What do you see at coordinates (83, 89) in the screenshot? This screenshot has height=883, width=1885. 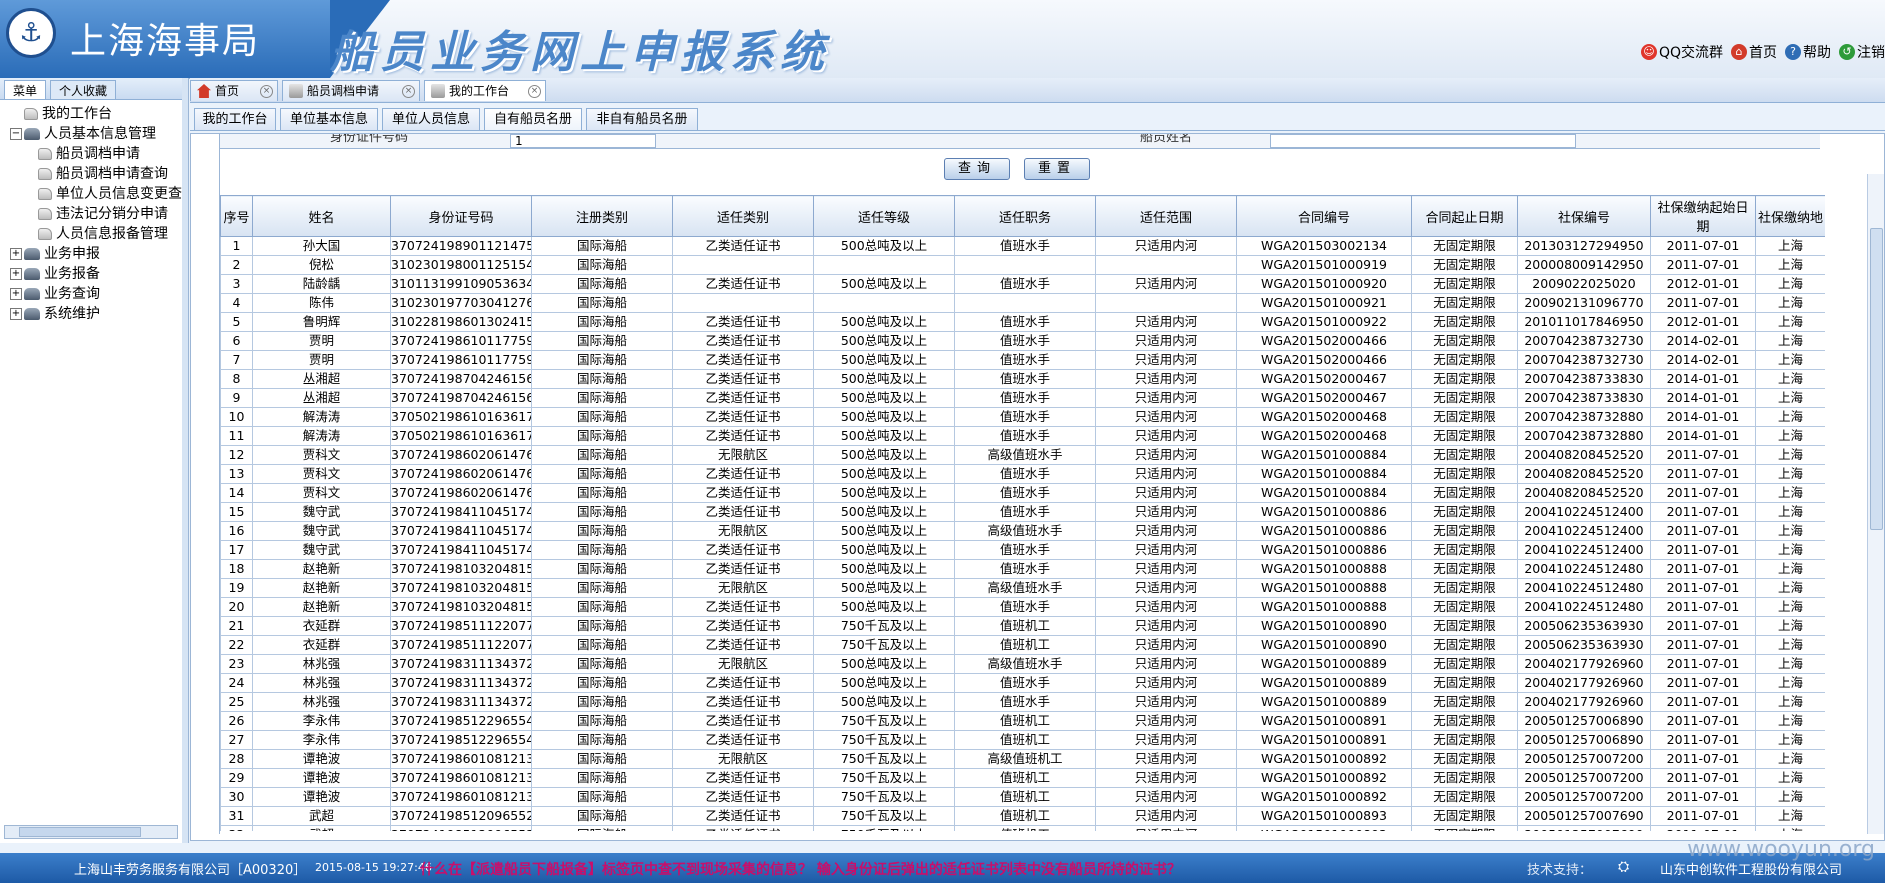 I see `tab-favorites: 个人收藏` at bounding box center [83, 89].